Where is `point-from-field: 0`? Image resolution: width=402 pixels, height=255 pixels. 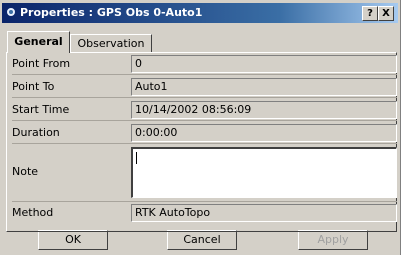 point-from-field: 0 is located at coordinates (264, 64).